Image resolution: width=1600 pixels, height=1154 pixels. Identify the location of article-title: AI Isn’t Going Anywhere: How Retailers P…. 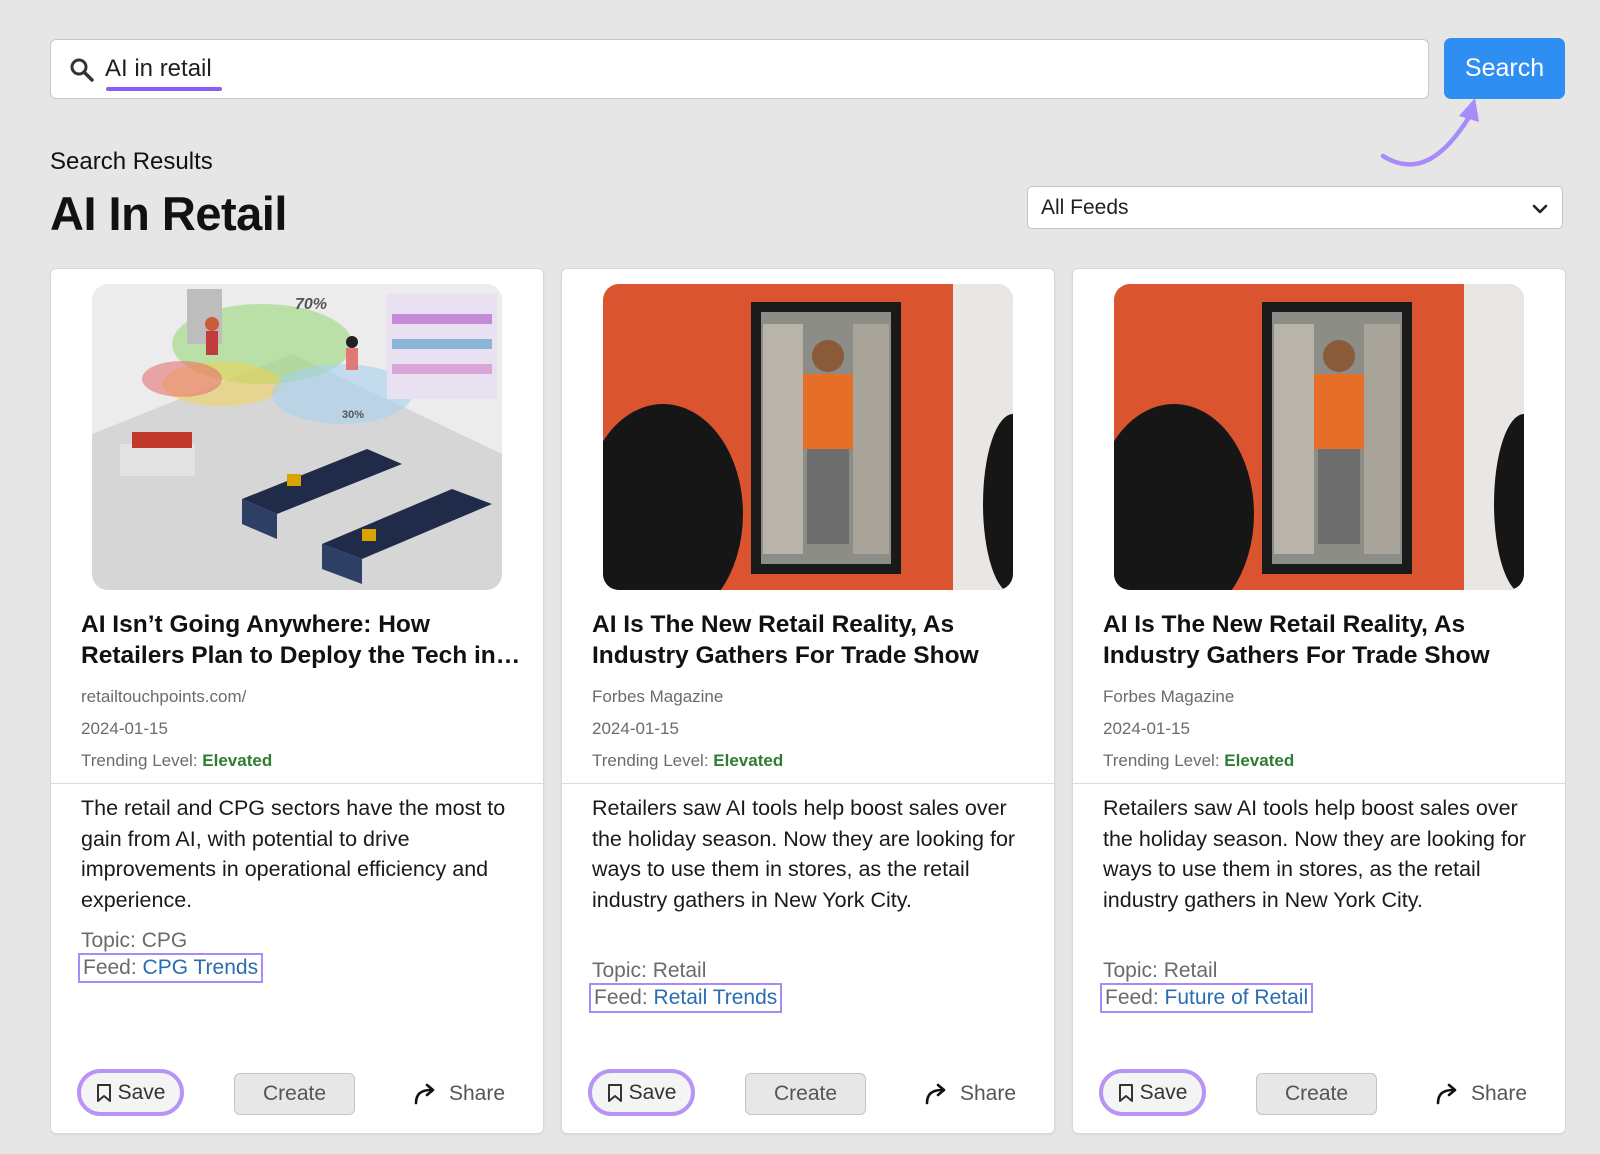
(301, 640).